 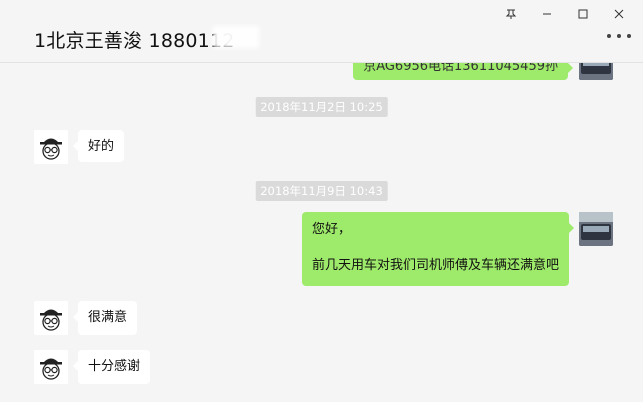 What do you see at coordinates (438, 249) in the screenshot?
I see `message-bubble-sent: 您好， 前几天用车对我们司机师傅及车辆还满意吧` at bounding box center [438, 249].